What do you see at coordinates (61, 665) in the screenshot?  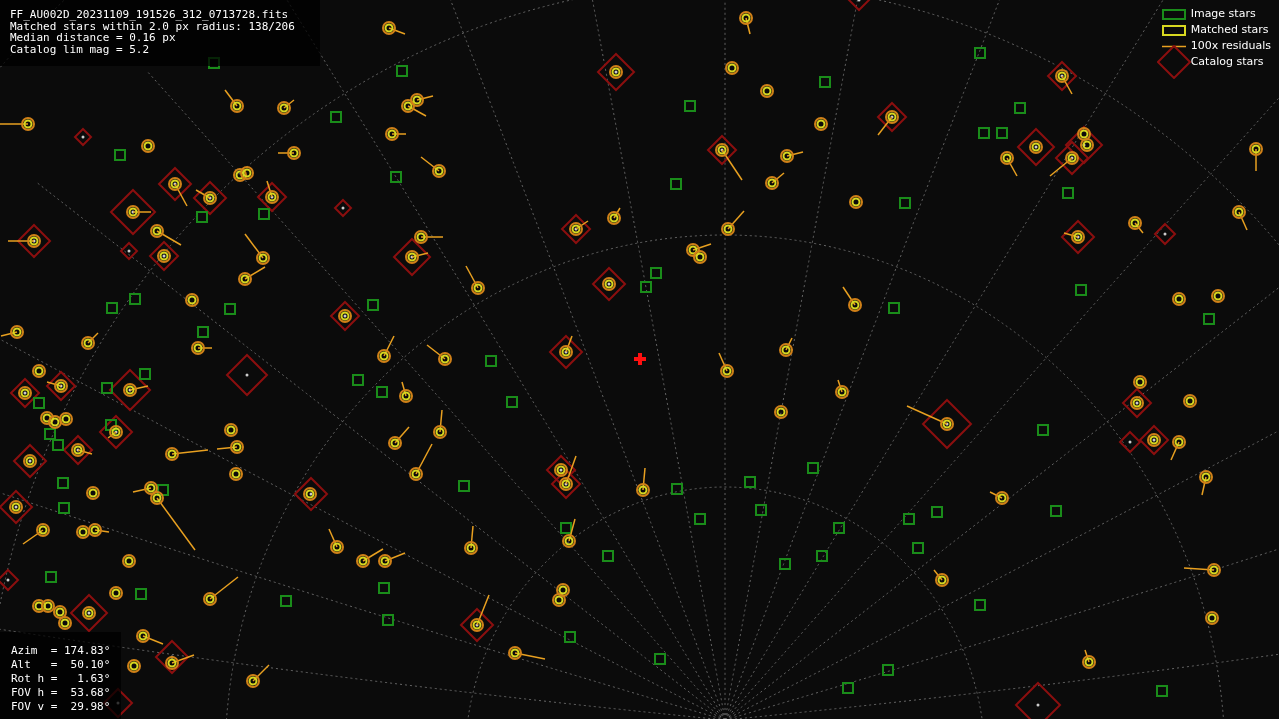 I see `pointing-text: Alt = 50.10°` at bounding box center [61, 665].